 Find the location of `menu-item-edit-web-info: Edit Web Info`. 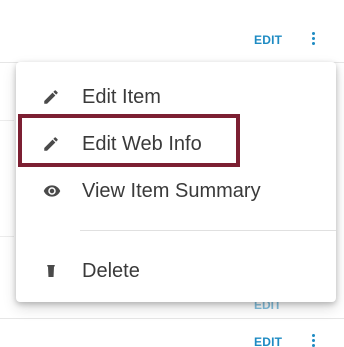

menu-item-edit-web-info: Edit Web Info is located at coordinates (176, 143).